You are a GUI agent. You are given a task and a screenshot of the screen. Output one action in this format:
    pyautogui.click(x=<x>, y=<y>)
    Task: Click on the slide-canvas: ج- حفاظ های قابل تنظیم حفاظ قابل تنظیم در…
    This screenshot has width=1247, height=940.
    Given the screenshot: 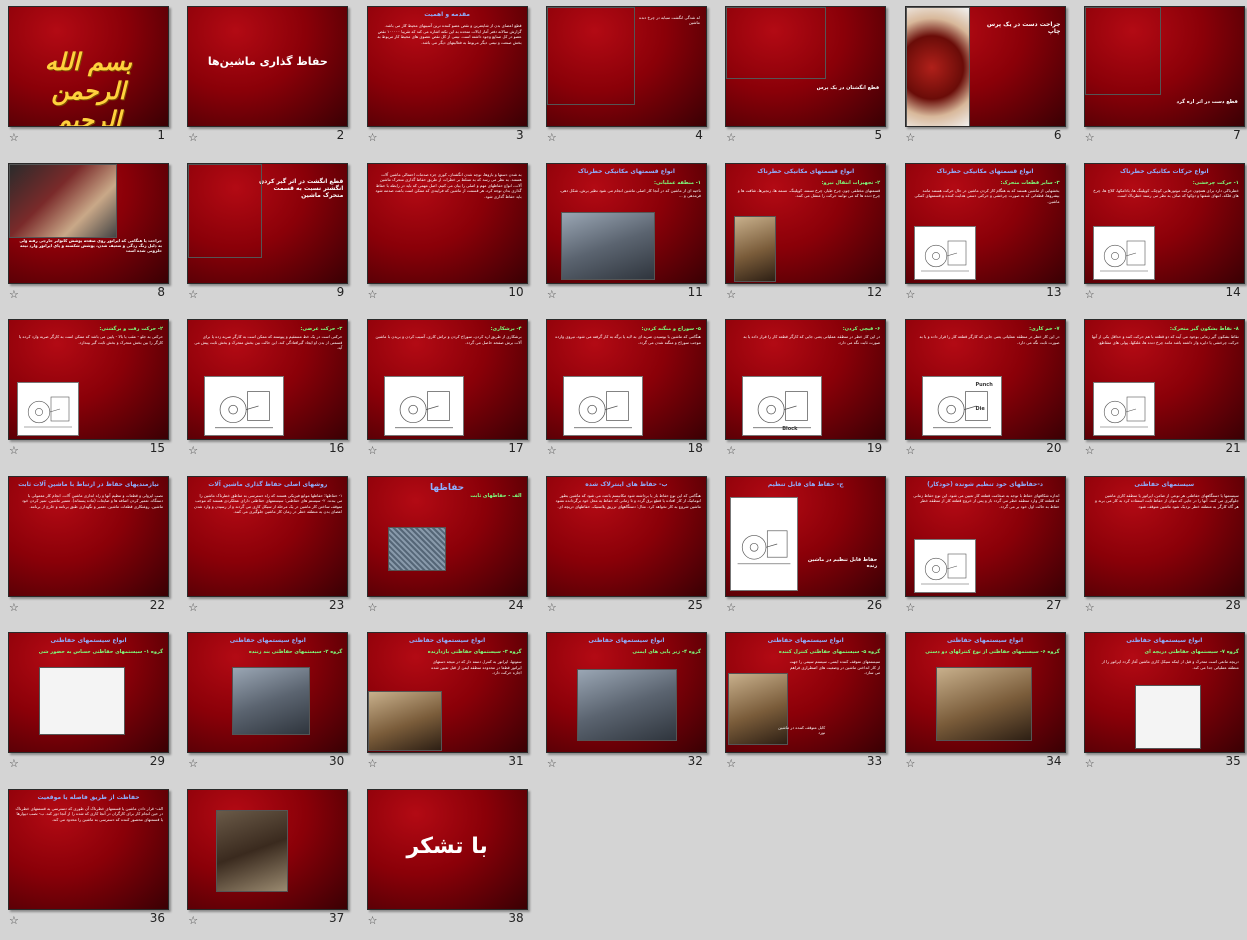 What is the action you would take?
    pyautogui.click(x=806, y=536)
    